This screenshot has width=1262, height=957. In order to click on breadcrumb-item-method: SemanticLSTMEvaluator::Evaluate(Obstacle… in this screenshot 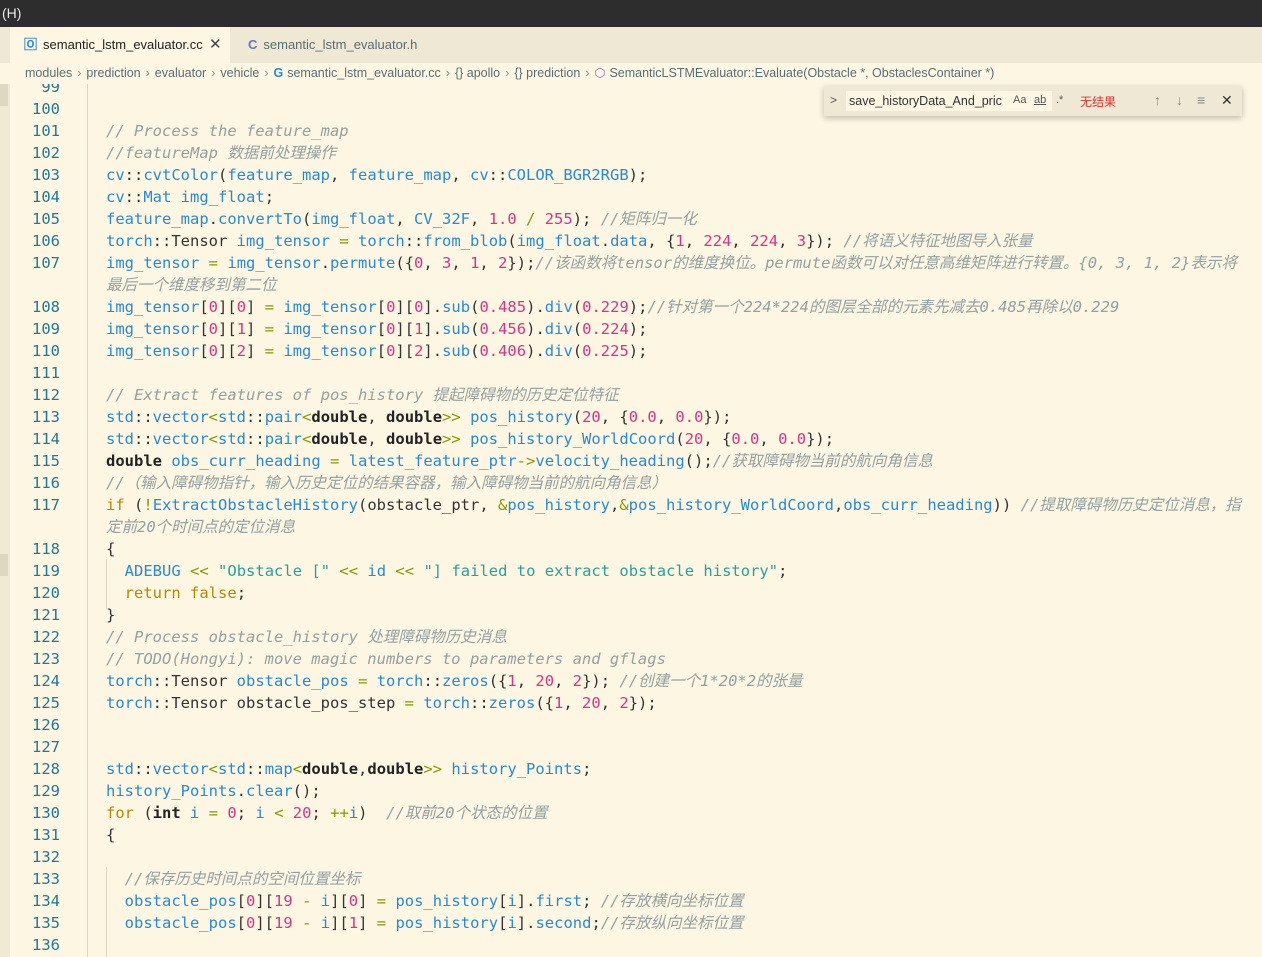, I will do `click(801, 73)`.